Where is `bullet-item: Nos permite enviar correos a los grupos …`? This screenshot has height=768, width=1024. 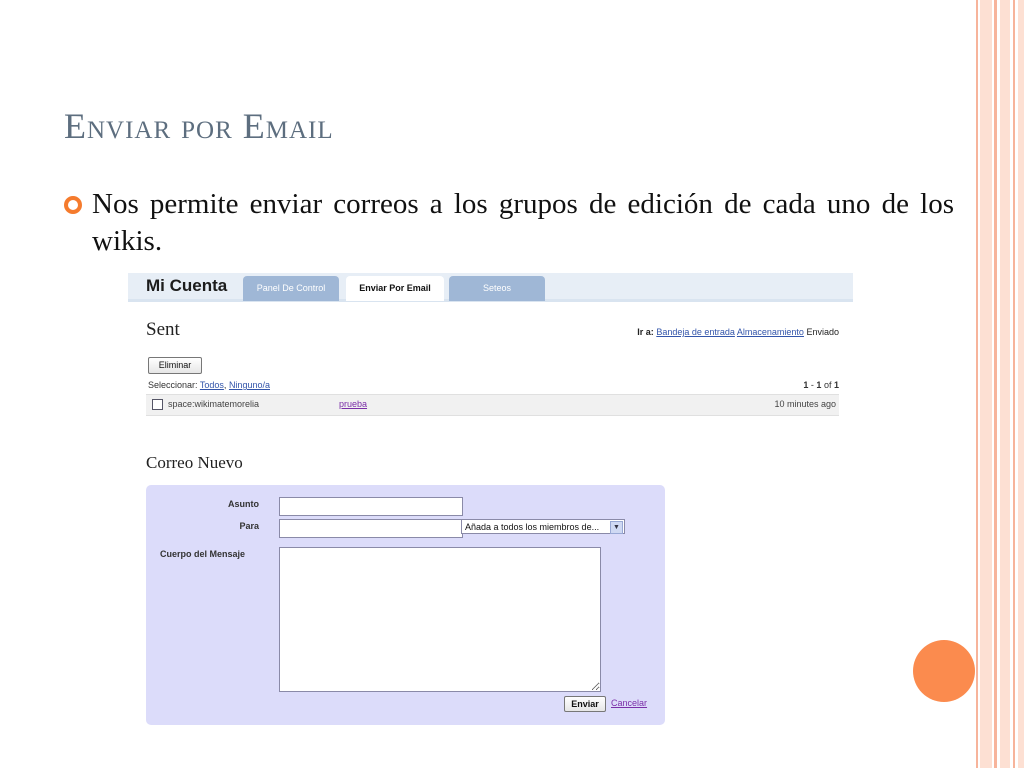
bullet-item: Nos permite enviar correos a los grupos … is located at coordinates (509, 223).